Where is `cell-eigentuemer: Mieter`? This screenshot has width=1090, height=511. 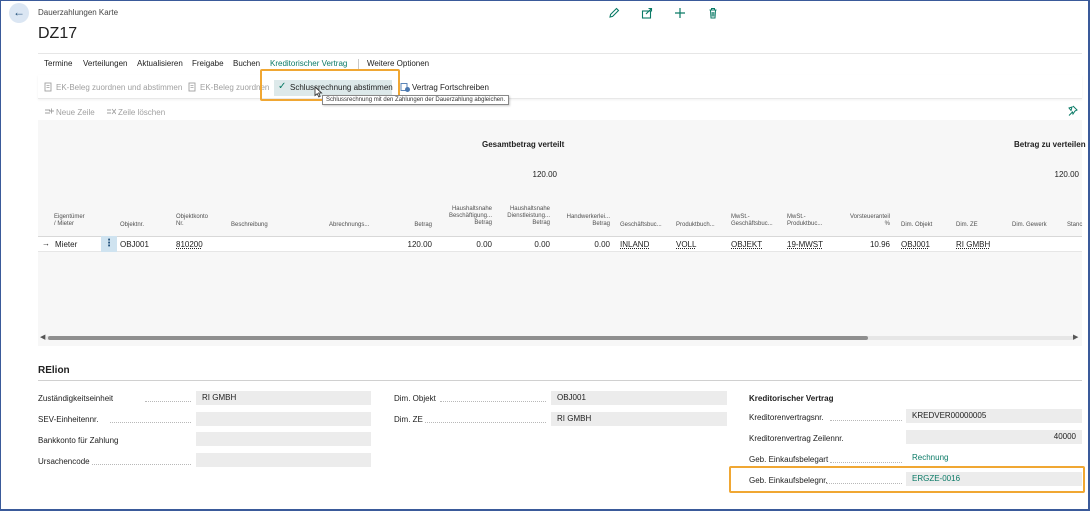
cell-eigentuemer: Mieter is located at coordinates (66, 244).